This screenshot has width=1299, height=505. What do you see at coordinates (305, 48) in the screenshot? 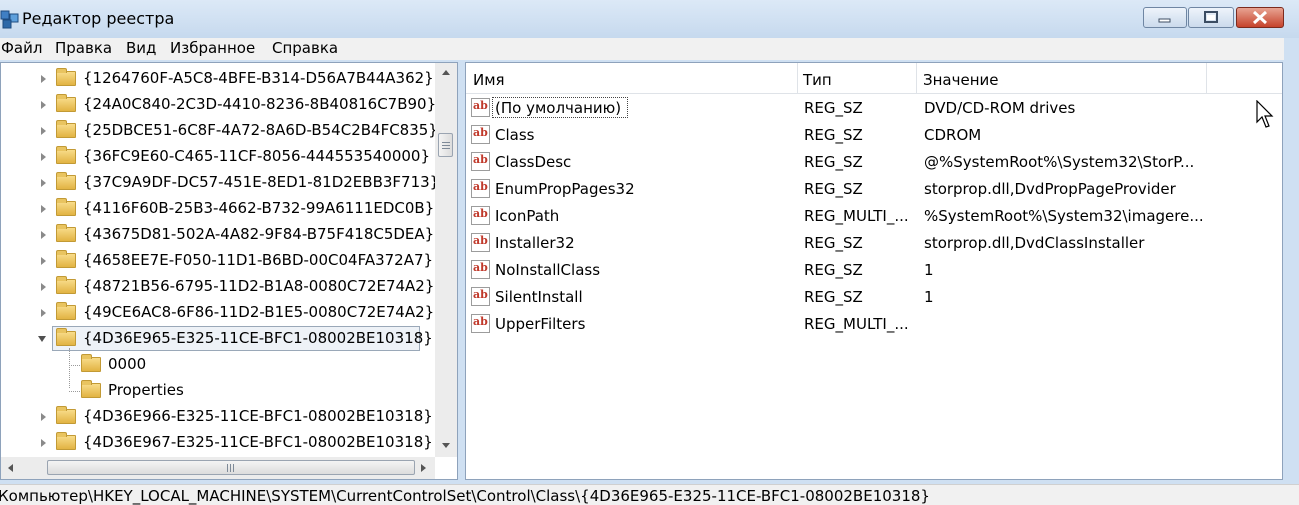
I see `menu-help: Справка` at bounding box center [305, 48].